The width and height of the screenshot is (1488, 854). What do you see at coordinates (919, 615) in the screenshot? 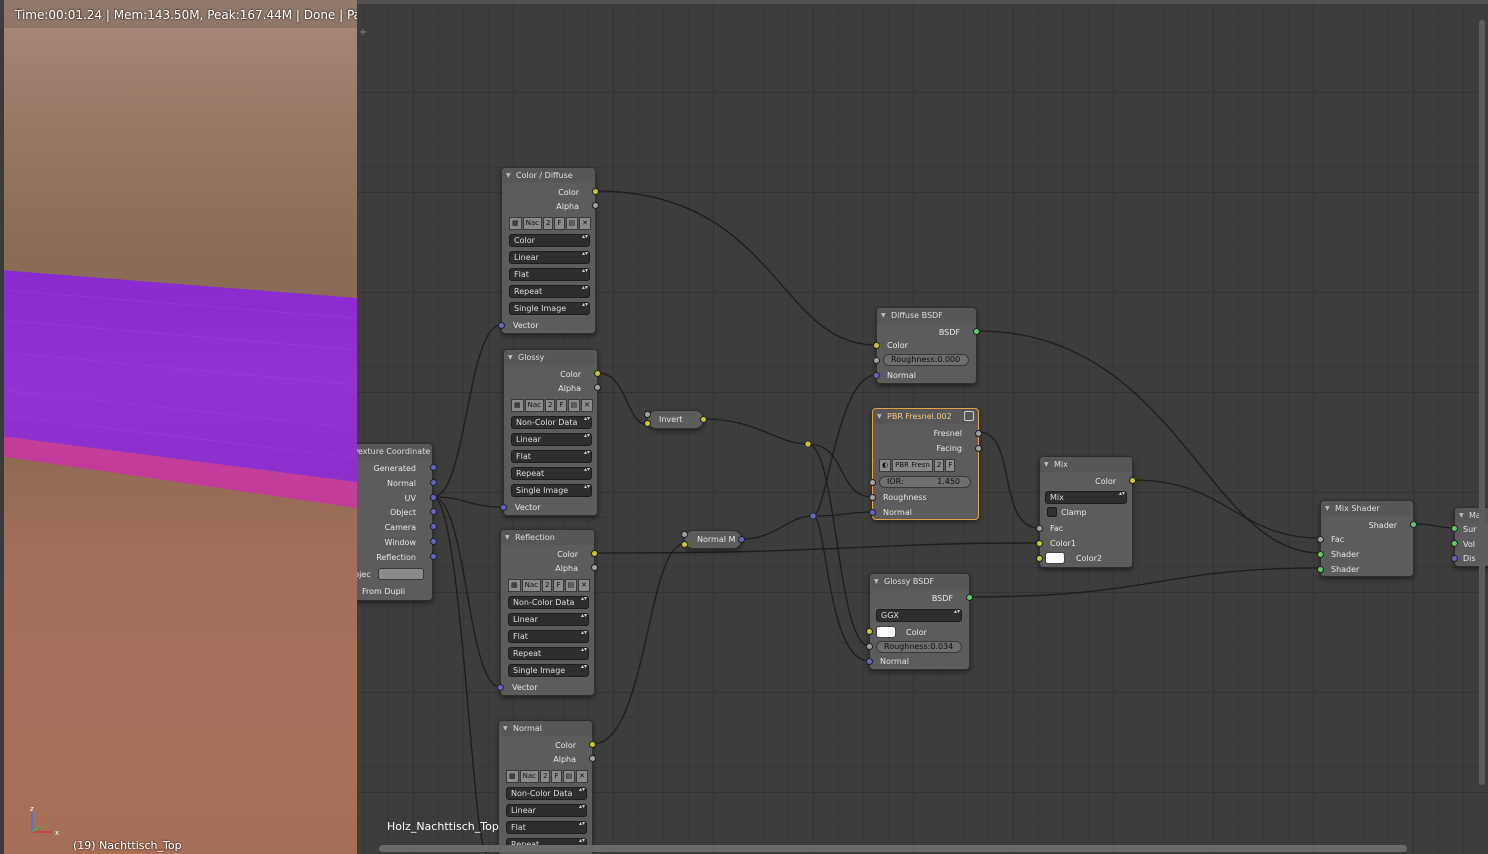
I see `distribution-dropdown: GGX` at bounding box center [919, 615].